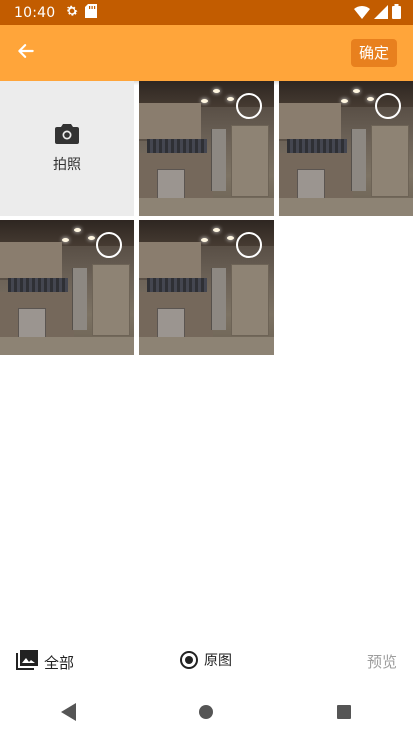 Image resolution: width=413 pixels, height=738 pixels. What do you see at coordinates (373, 53) in the screenshot?
I see `confirm-button: 确定` at bounding box center [373, 53].